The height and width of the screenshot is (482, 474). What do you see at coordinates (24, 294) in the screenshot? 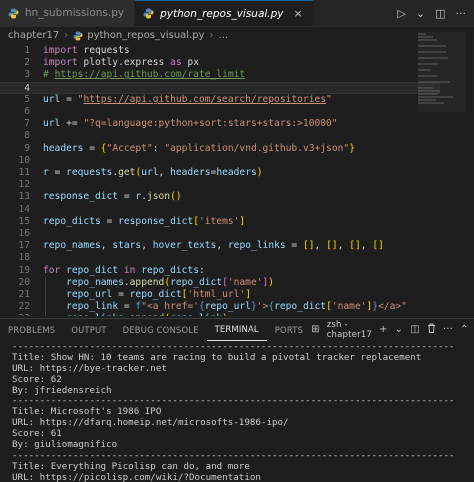
I see `line-number: 21` at bounding box center [24, 294].